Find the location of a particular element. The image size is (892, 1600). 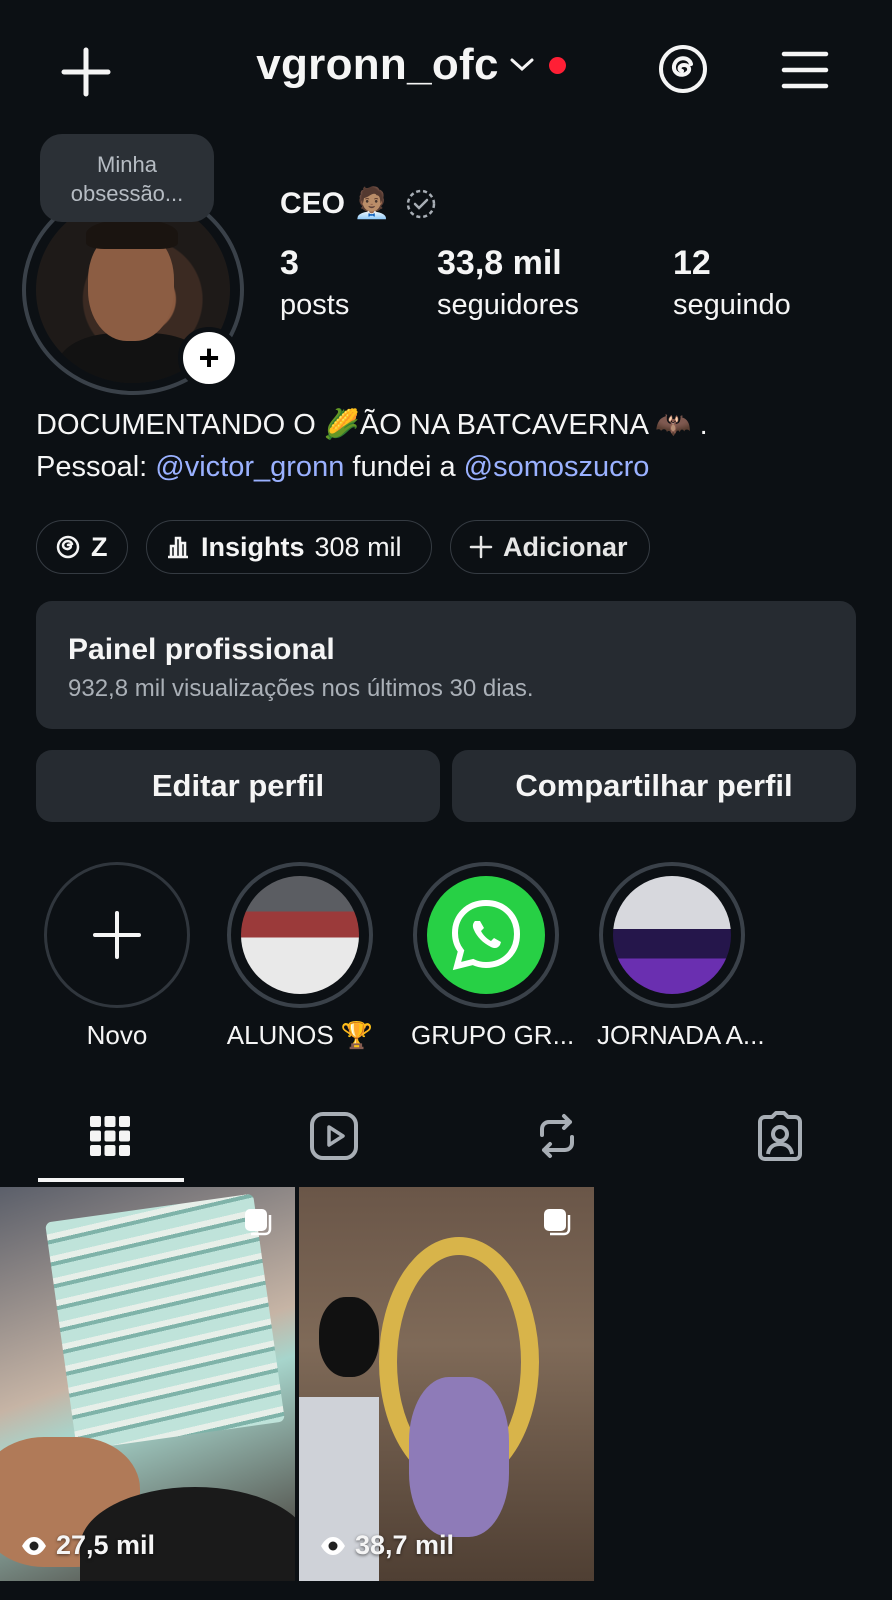

tagged-icon is located at coordinates (780, 1136).